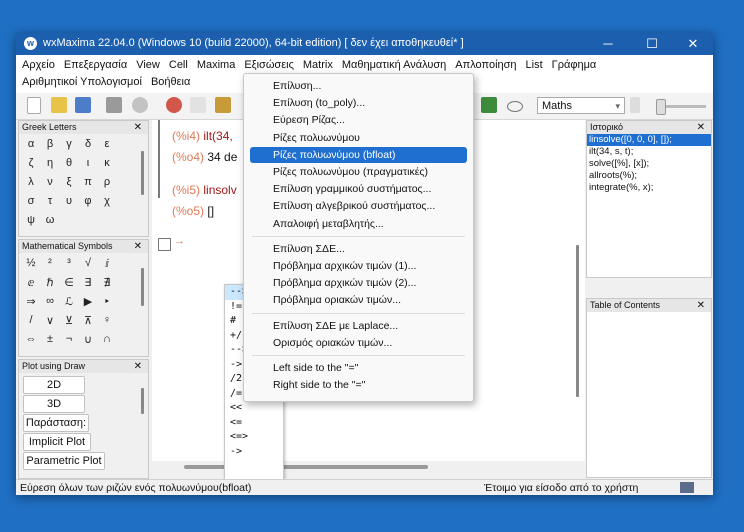 This screenshot has height=532, width=744. Describe the element at coordinates (107, 339) in the screenshot. I see `symbol-button: ∩` at that location.